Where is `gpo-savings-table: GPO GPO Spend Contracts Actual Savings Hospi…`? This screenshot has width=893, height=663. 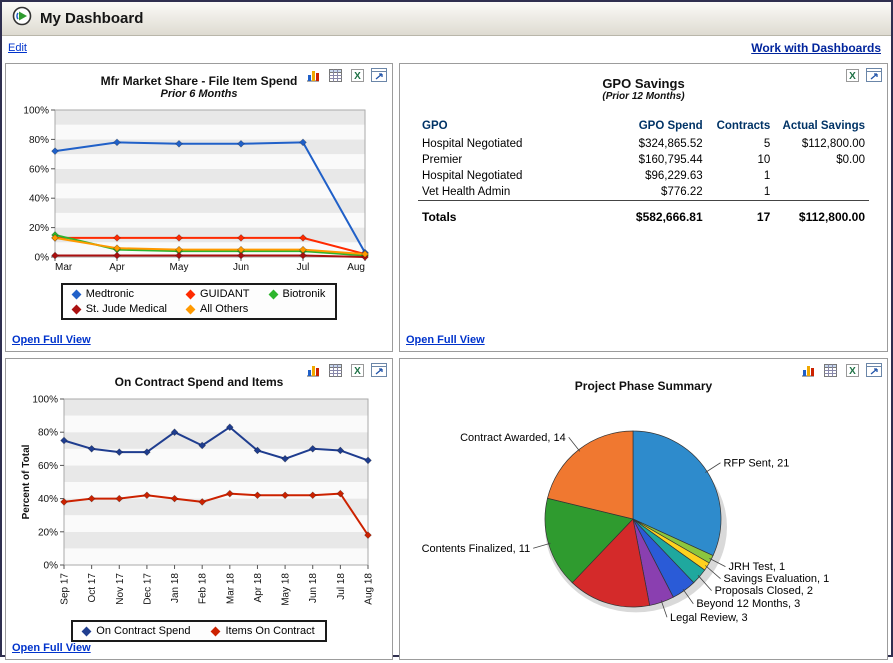
gpo-savings-table: GPO GPO Spend Contracts Actual Savings Hospi… is located at coordinates (643, 164).